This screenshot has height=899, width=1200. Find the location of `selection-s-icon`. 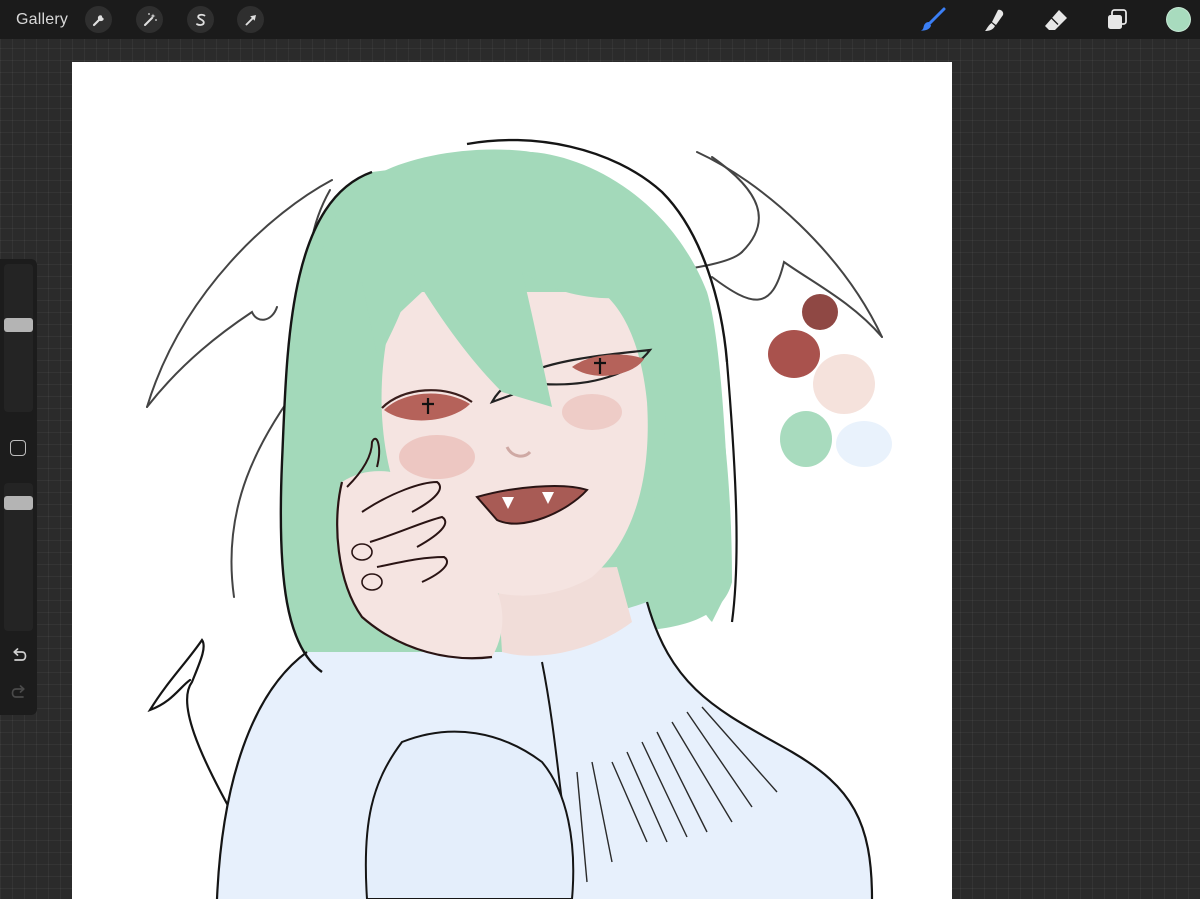

selection-s-icon is located at coordinates (200, 19).